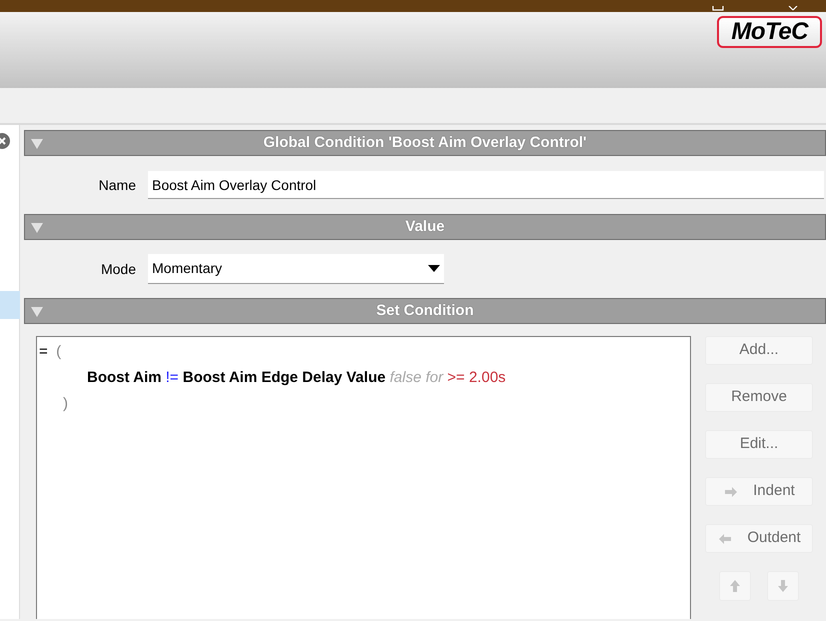  Describe the element at coordinates (118, 269) in the screenshot. I see `field-label: Mode` at that location.